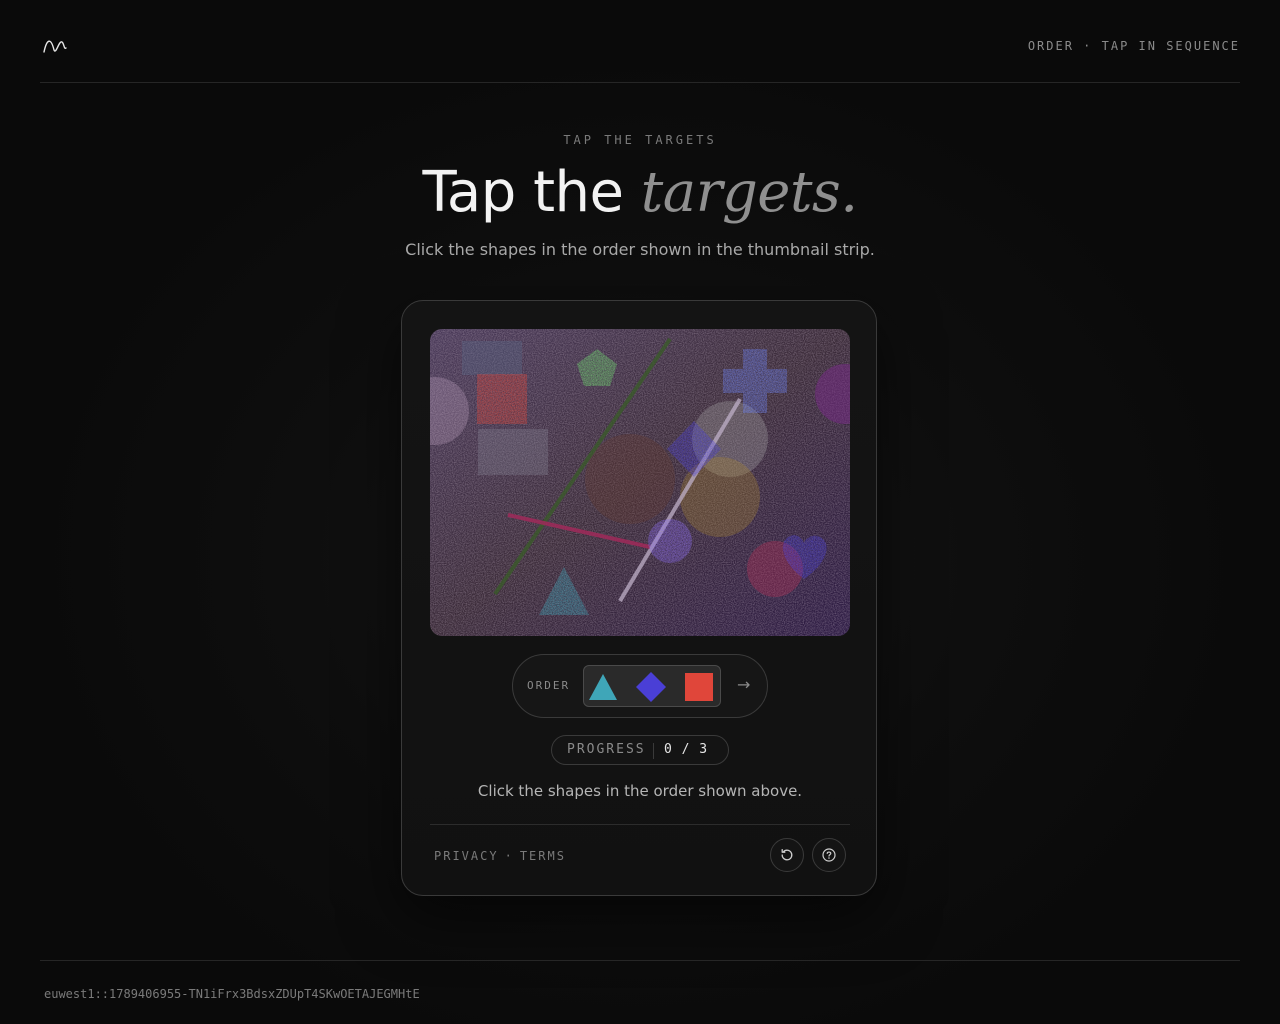  I want to click on privacy-link: PRIVACY, so click(466, 856).